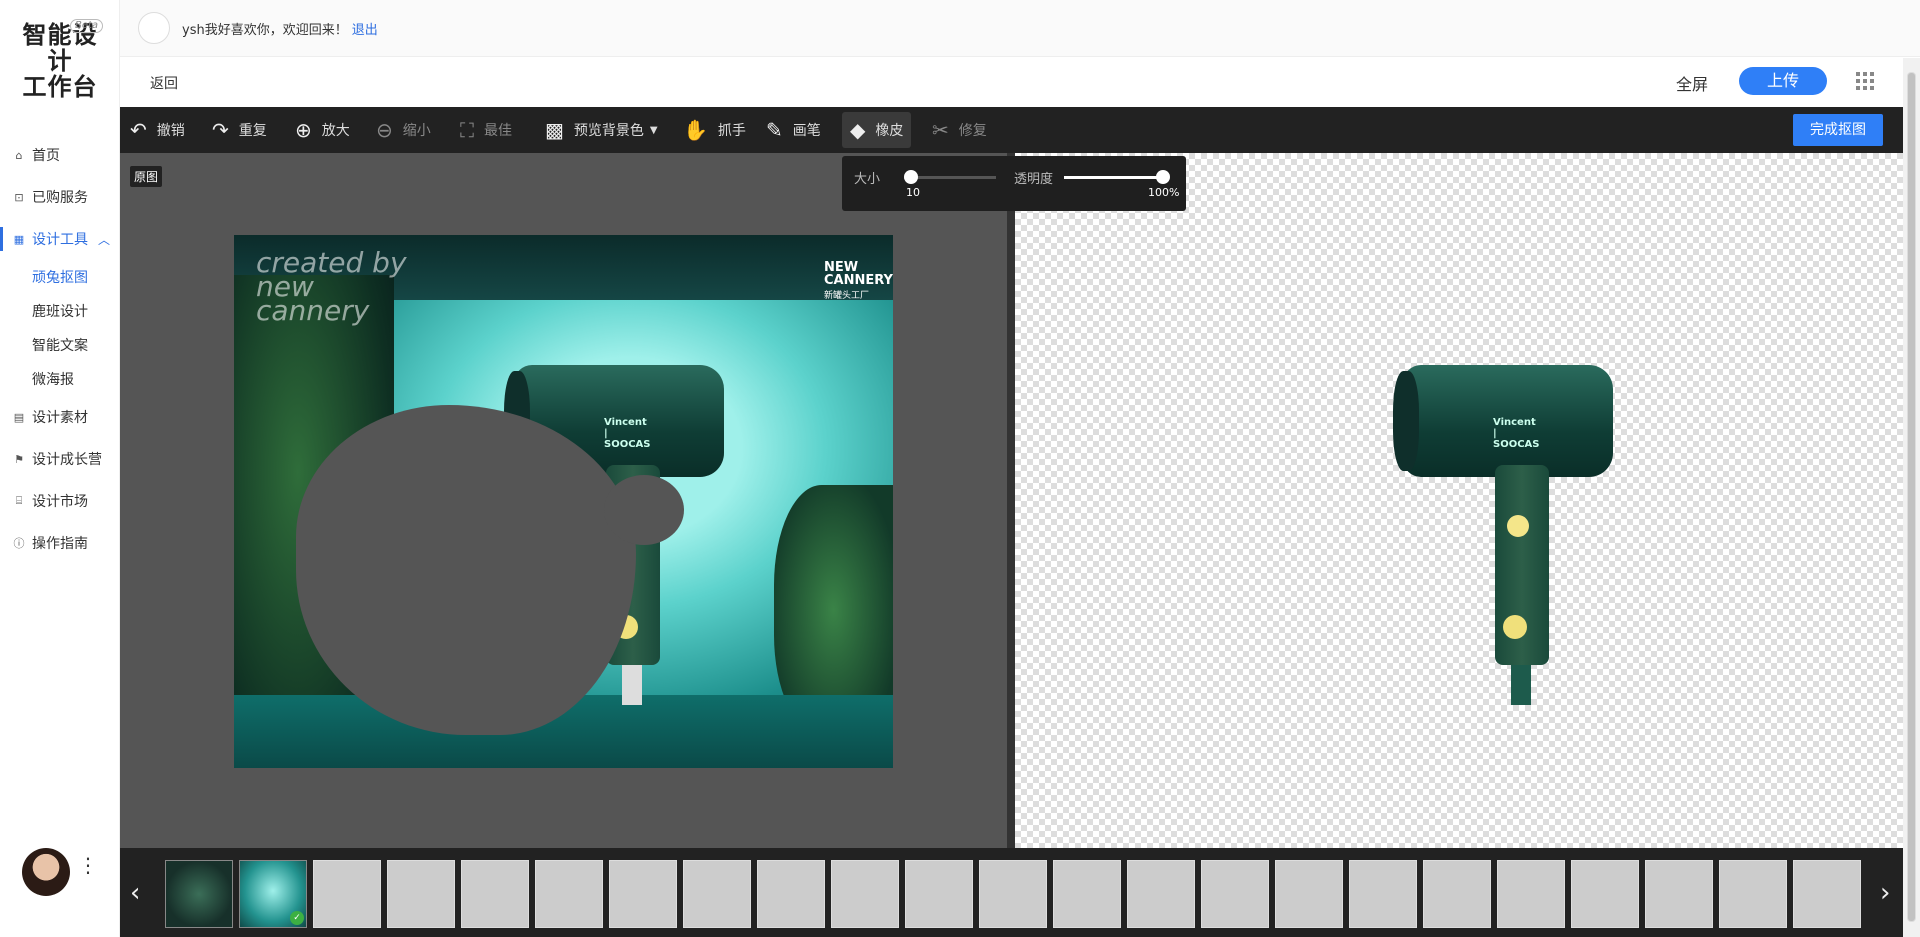 This screenshot has width=1920, height=937. Describe the element at coordinates (793, 130) in the screenshot. I see `brush-button: ✎ 画笔` at that location.